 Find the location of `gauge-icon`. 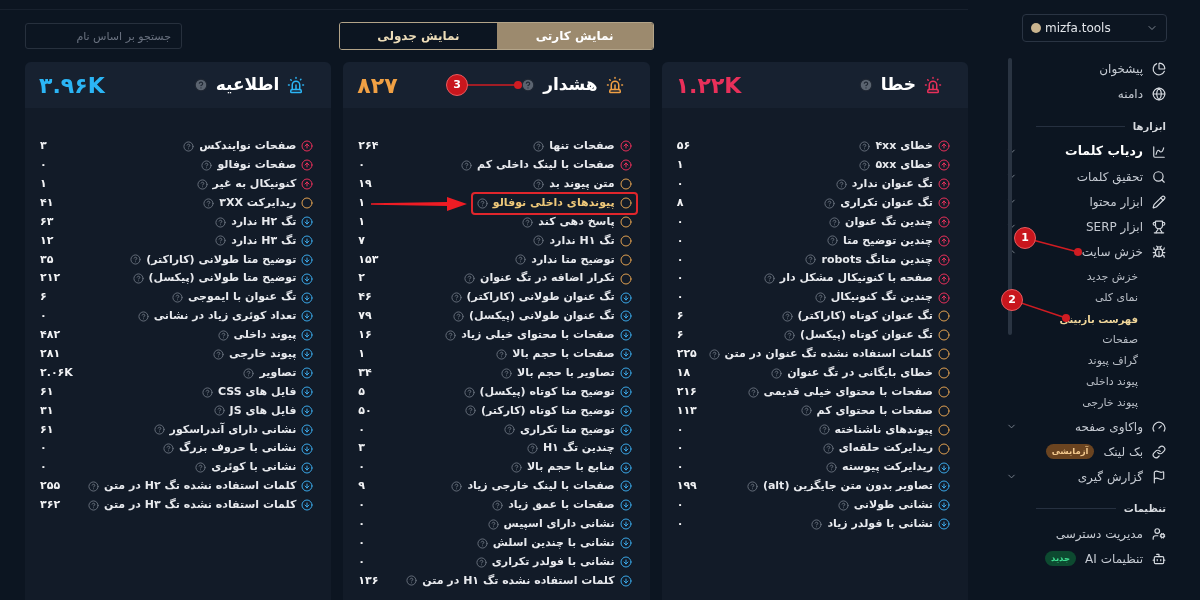

gauge-icon is located at coordinates (1159, 426).